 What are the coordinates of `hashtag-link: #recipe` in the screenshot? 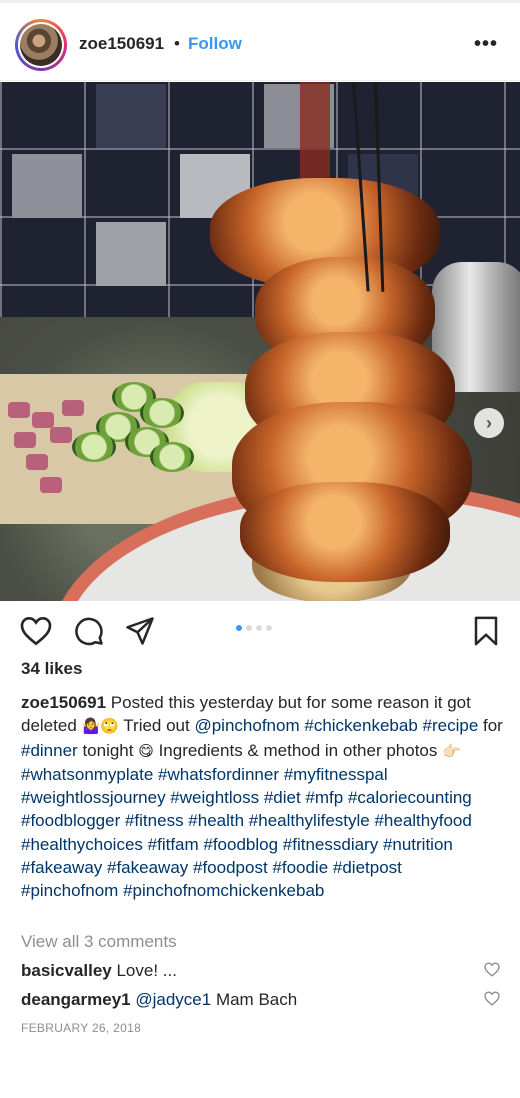 It's located at (451, 725).